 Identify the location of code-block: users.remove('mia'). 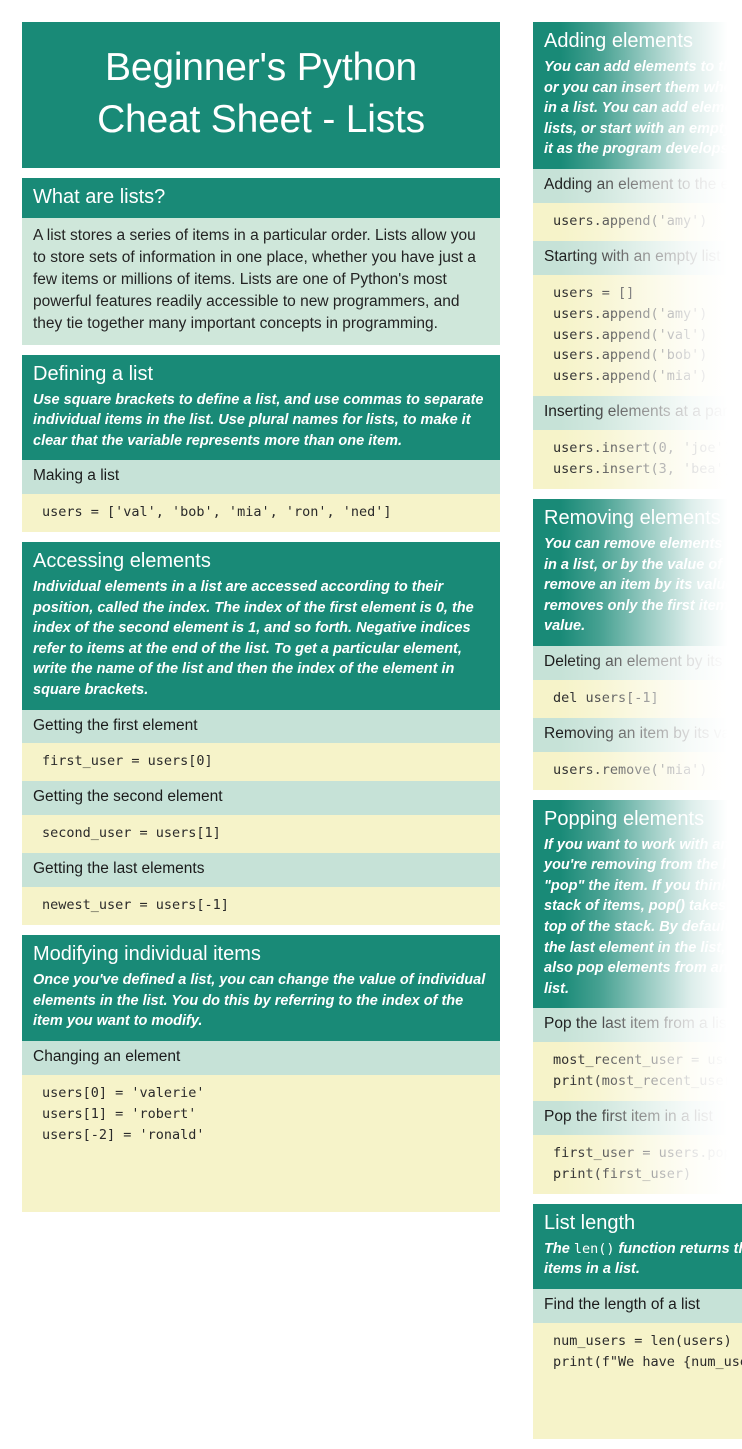
(637, 770).